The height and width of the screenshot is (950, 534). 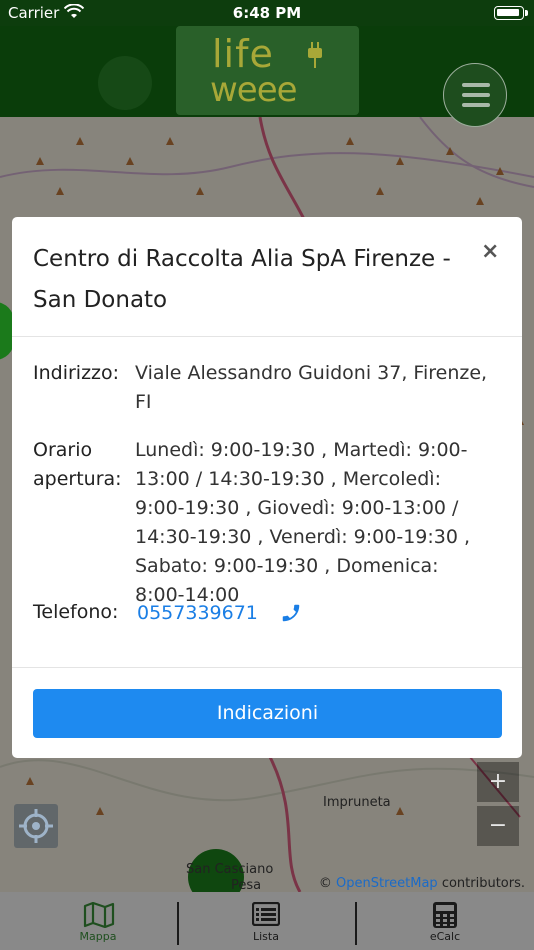 What do you see at coordinates (77, 479) in the screenshot?
I see `hours-label-line2: apertura:` at bounding box center [77, 479].